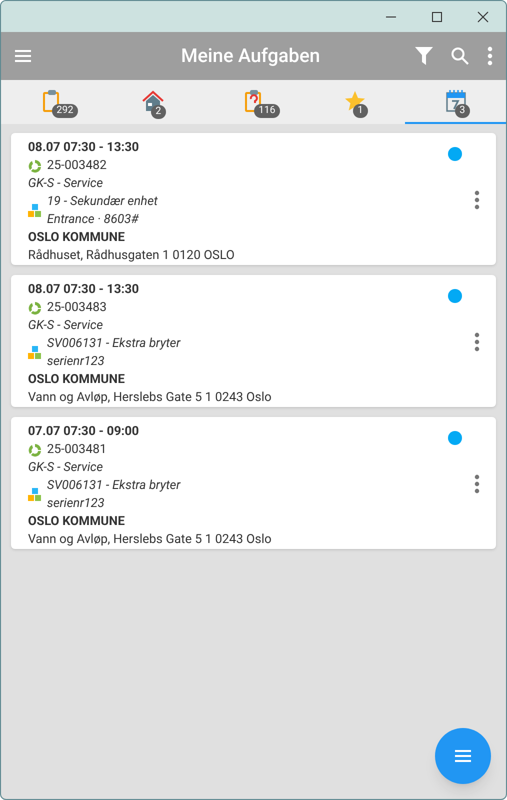 The width and height of the screenshot is (507, 800). I want to click on unit-name: 19 - Sekundær enhet, so click(102, 202).